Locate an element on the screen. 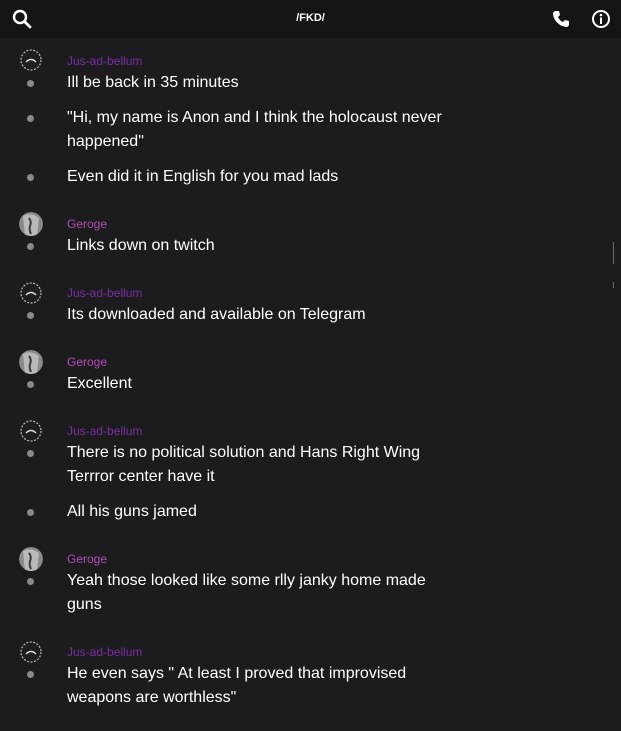  message-text: Ill be back in 35 minutes is located at coordinates (153, 82).